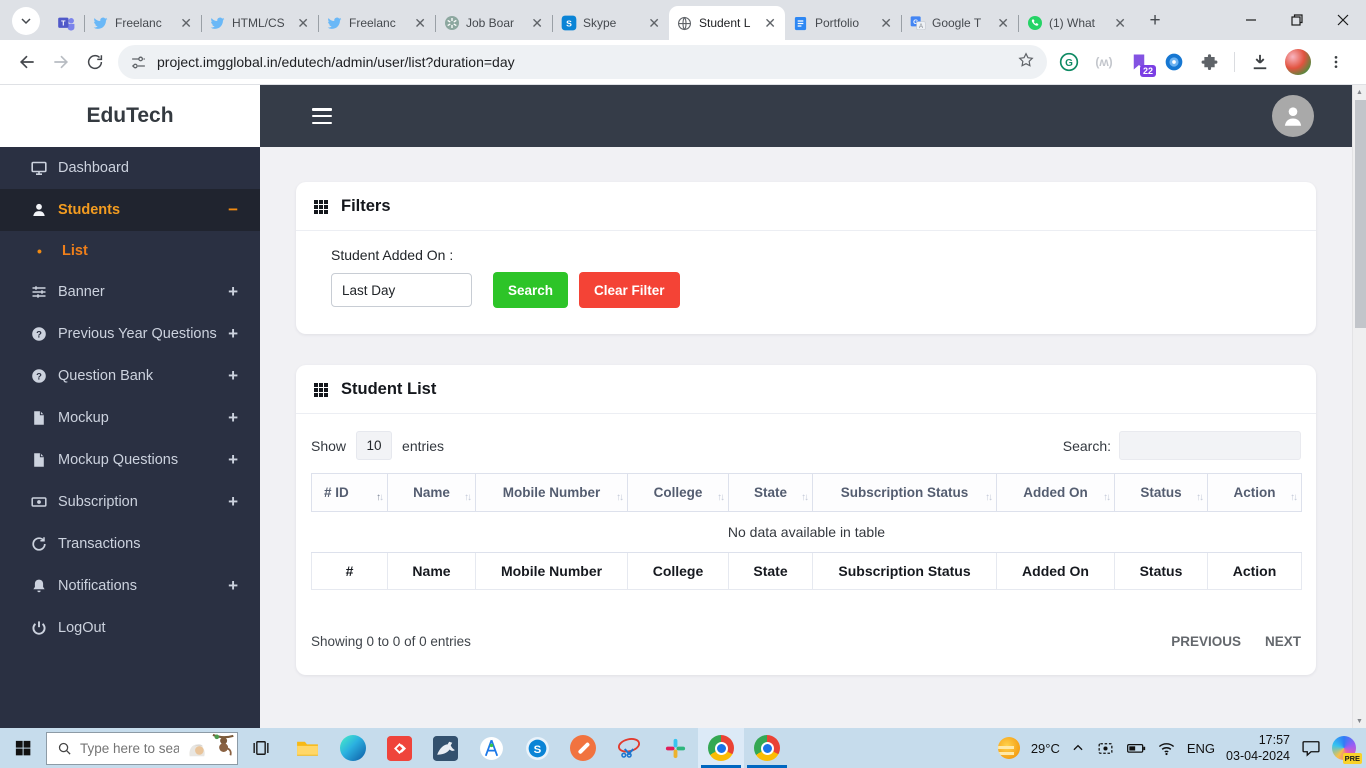 This screenshot has height=768, width=1366. What do you see at coordinates (1283, 641) in the screenshot?
I see `next-page-button: NEXT` at bounding box center [1283, 641].